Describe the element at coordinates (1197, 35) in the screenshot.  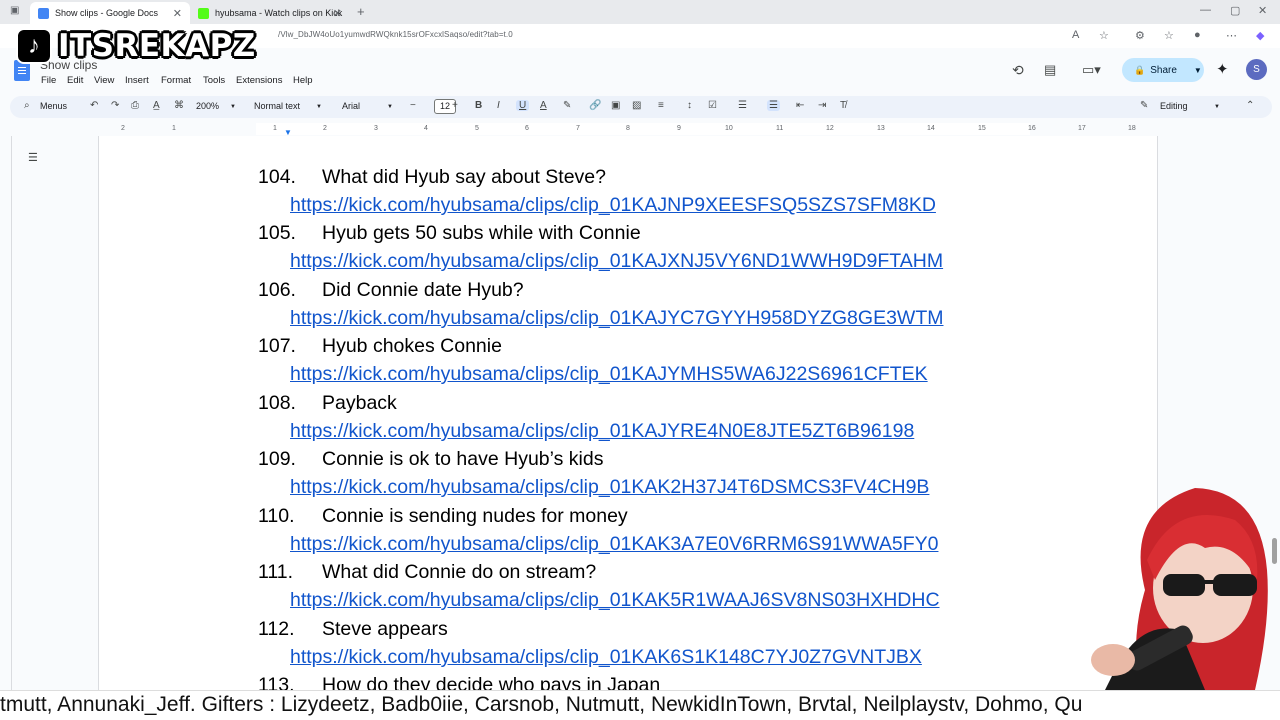
I see `profile-icon: ●` at that location.